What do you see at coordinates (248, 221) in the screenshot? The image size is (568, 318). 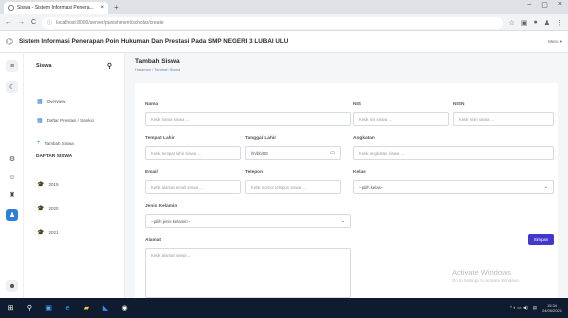 I see `jenis-kelamin-select: --pilih jenis kelamin-- ⌄` at bounding box center [248, 221].